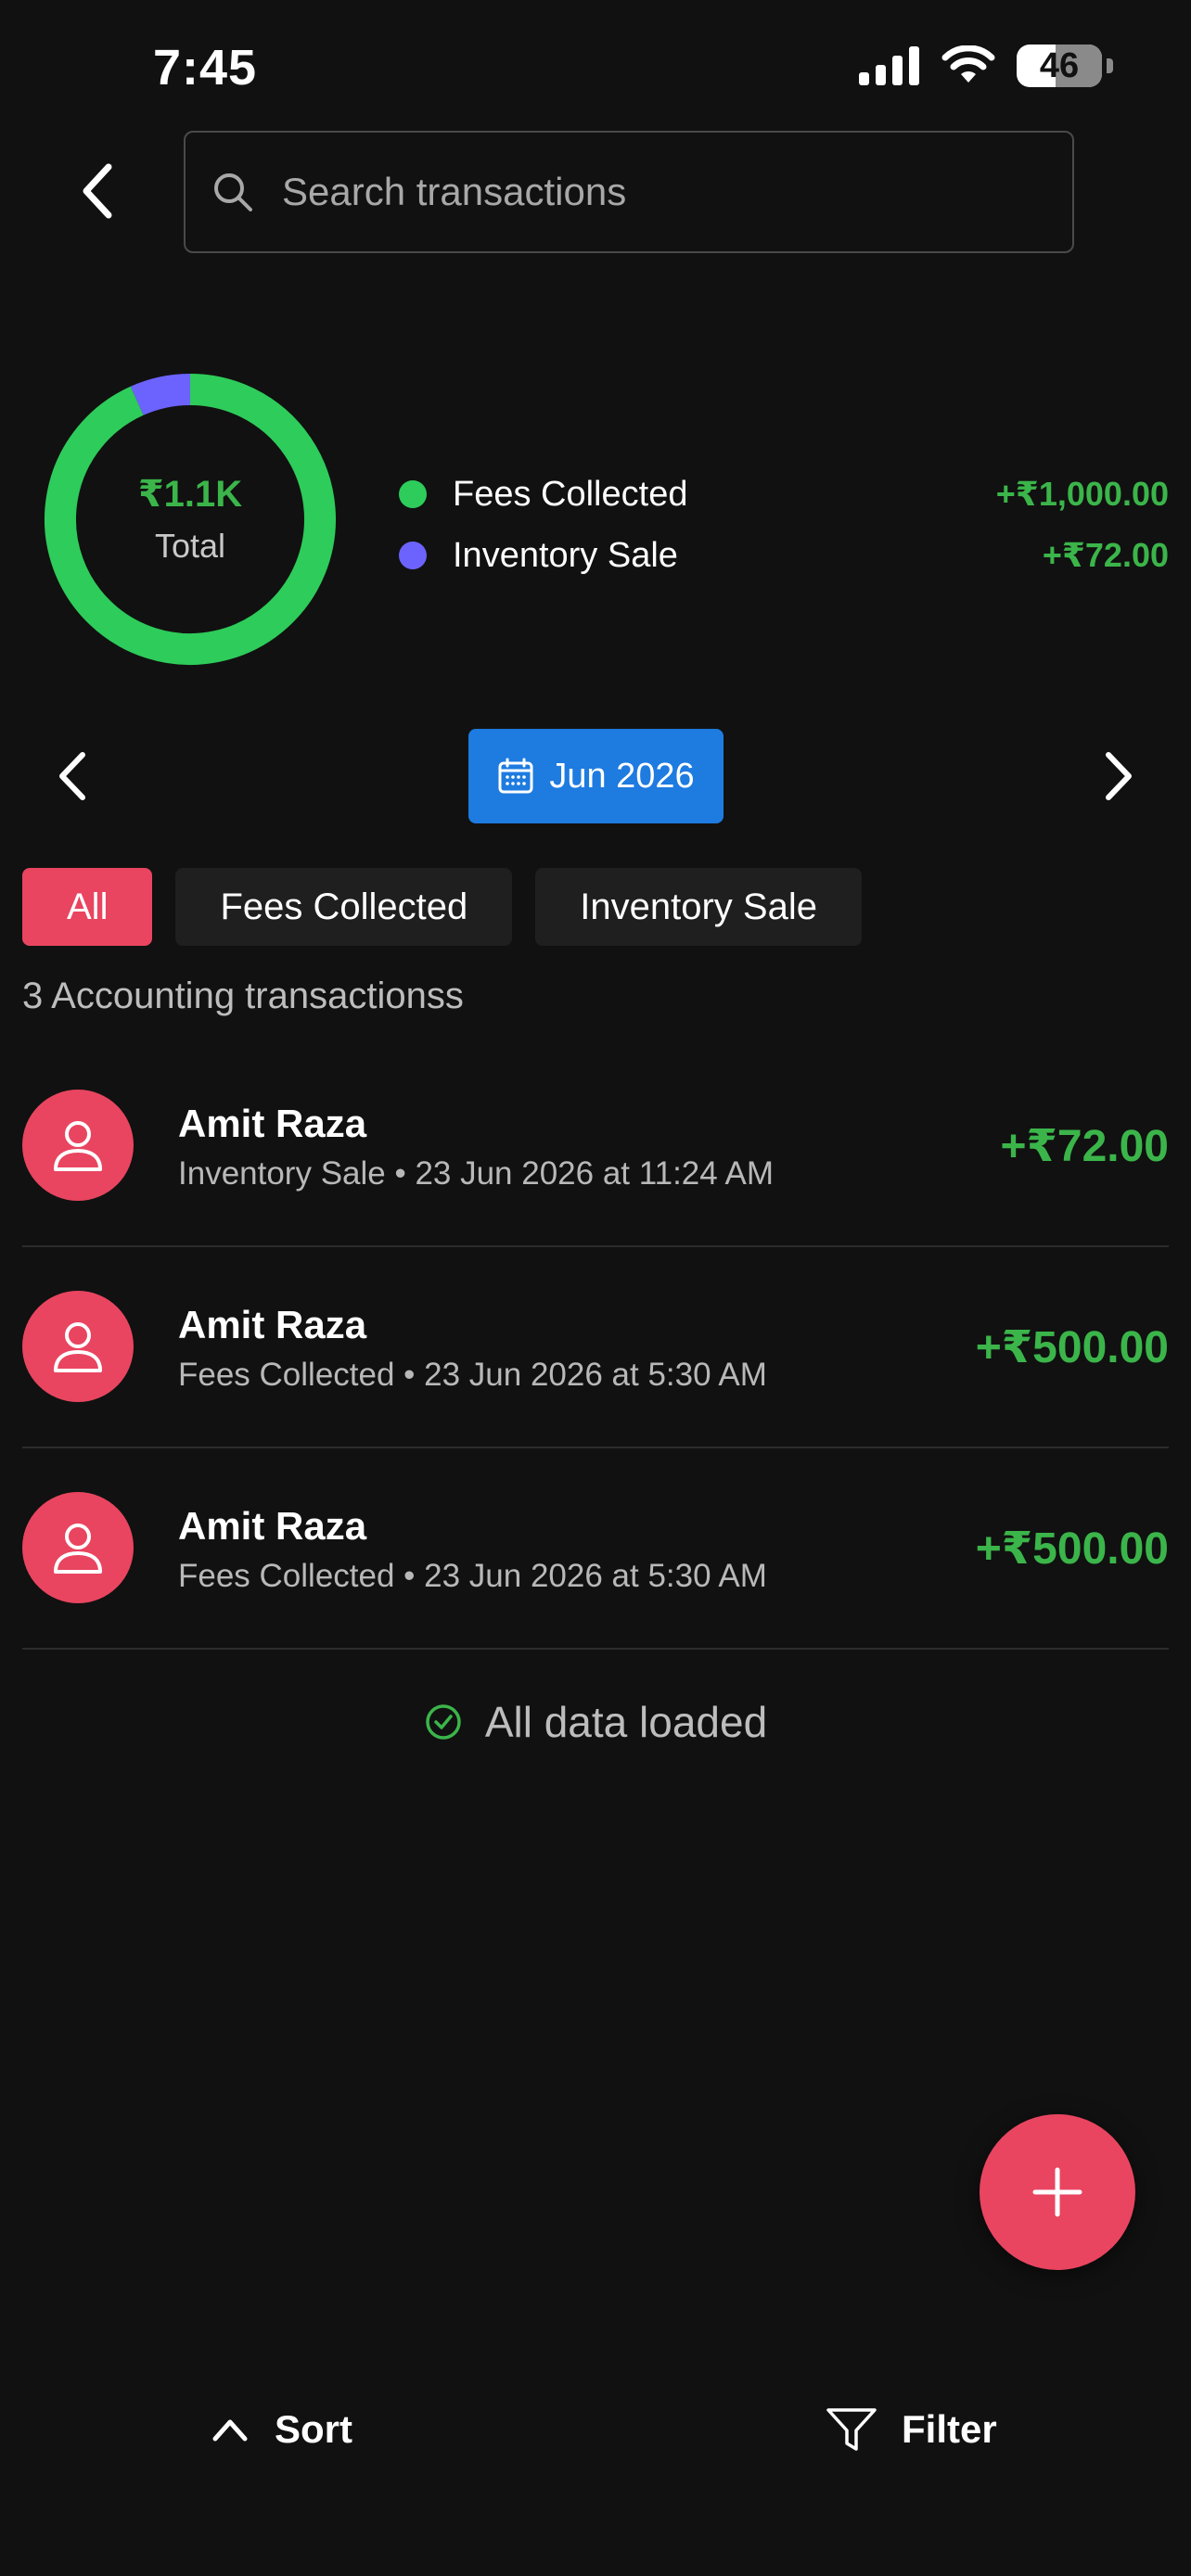  I want to click on calendar-icon, so click(515, 776).